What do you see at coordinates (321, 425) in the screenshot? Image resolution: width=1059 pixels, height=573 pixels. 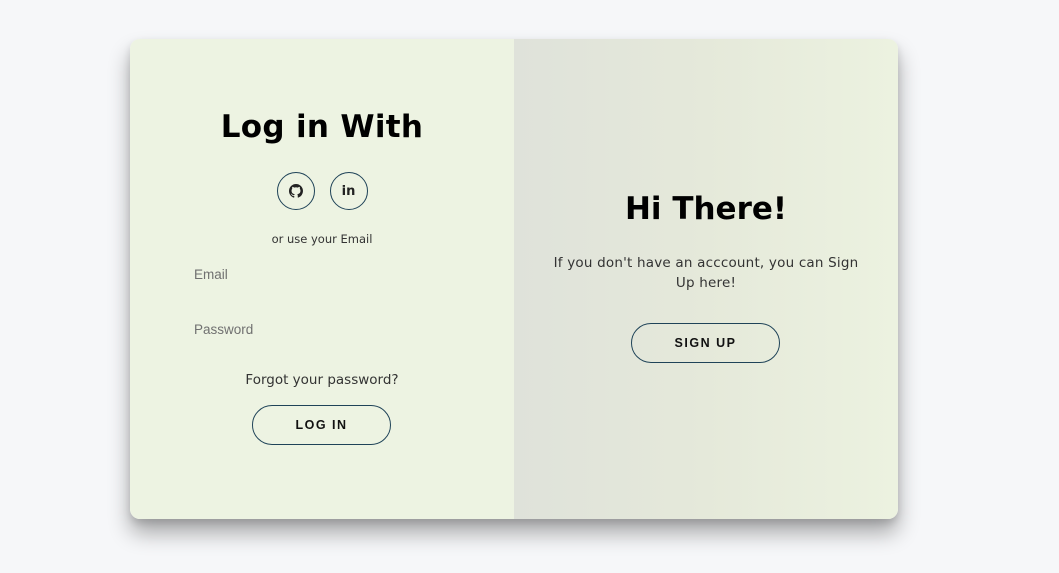 I see `login-button: LOG IN` at bounding box center [321, 425].